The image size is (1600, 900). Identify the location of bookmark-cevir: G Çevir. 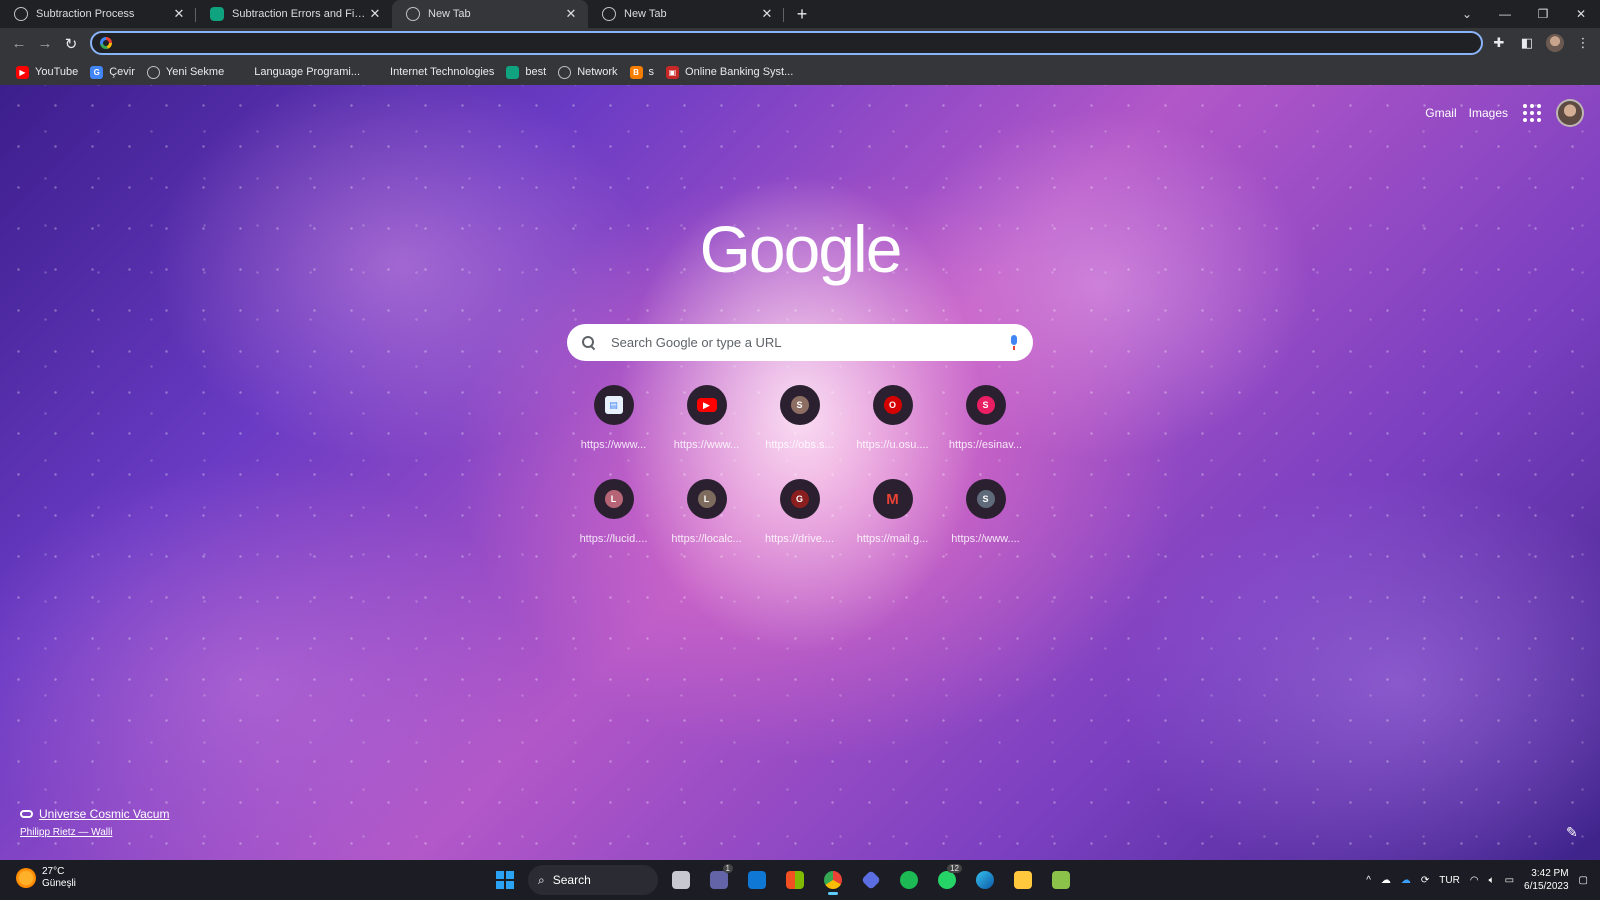
(112, 72).